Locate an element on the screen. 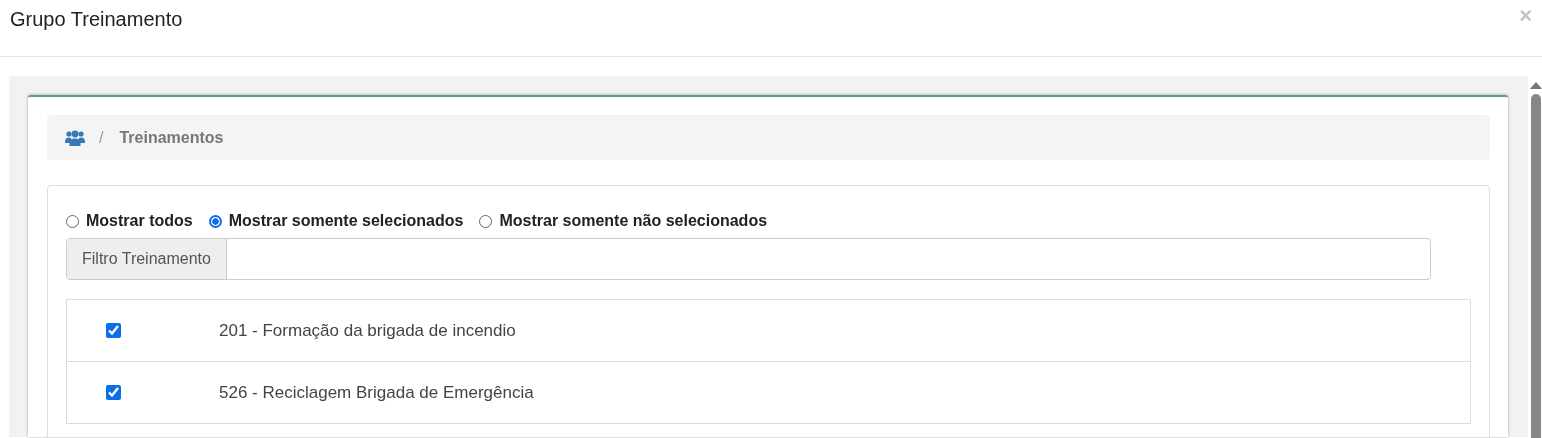  modal-title: Grupo Treinamento is located at coordinates (96, 19).